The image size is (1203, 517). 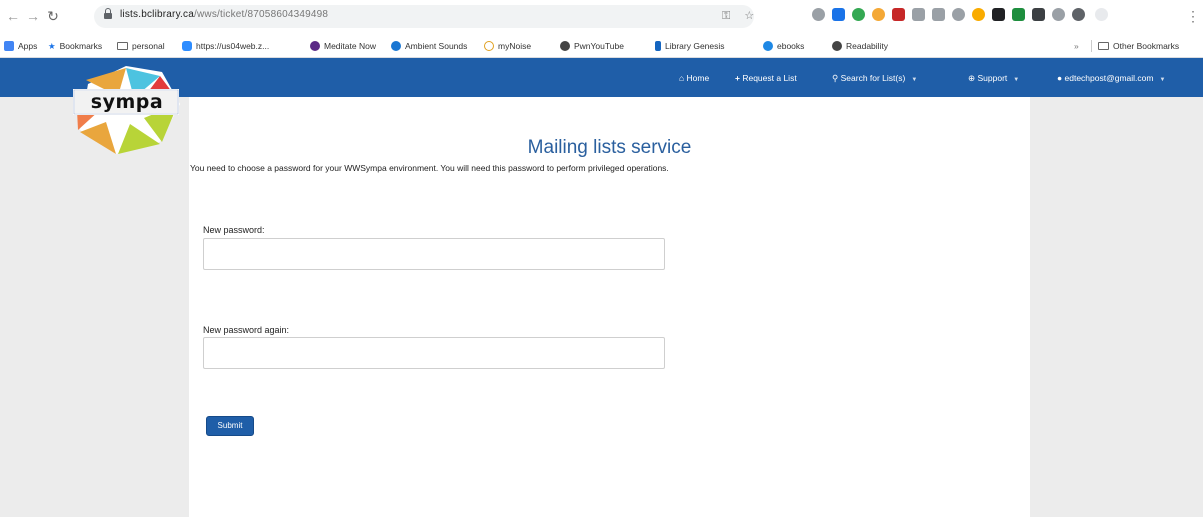 I want to click on bookmark-apps: Apps, so click(x=20, y=46).